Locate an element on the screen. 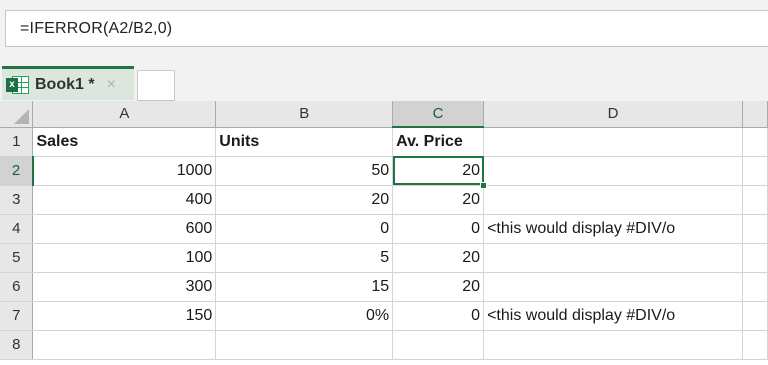 The image size is (768, 365). cell-e7 is located at coordinates (755, 316).